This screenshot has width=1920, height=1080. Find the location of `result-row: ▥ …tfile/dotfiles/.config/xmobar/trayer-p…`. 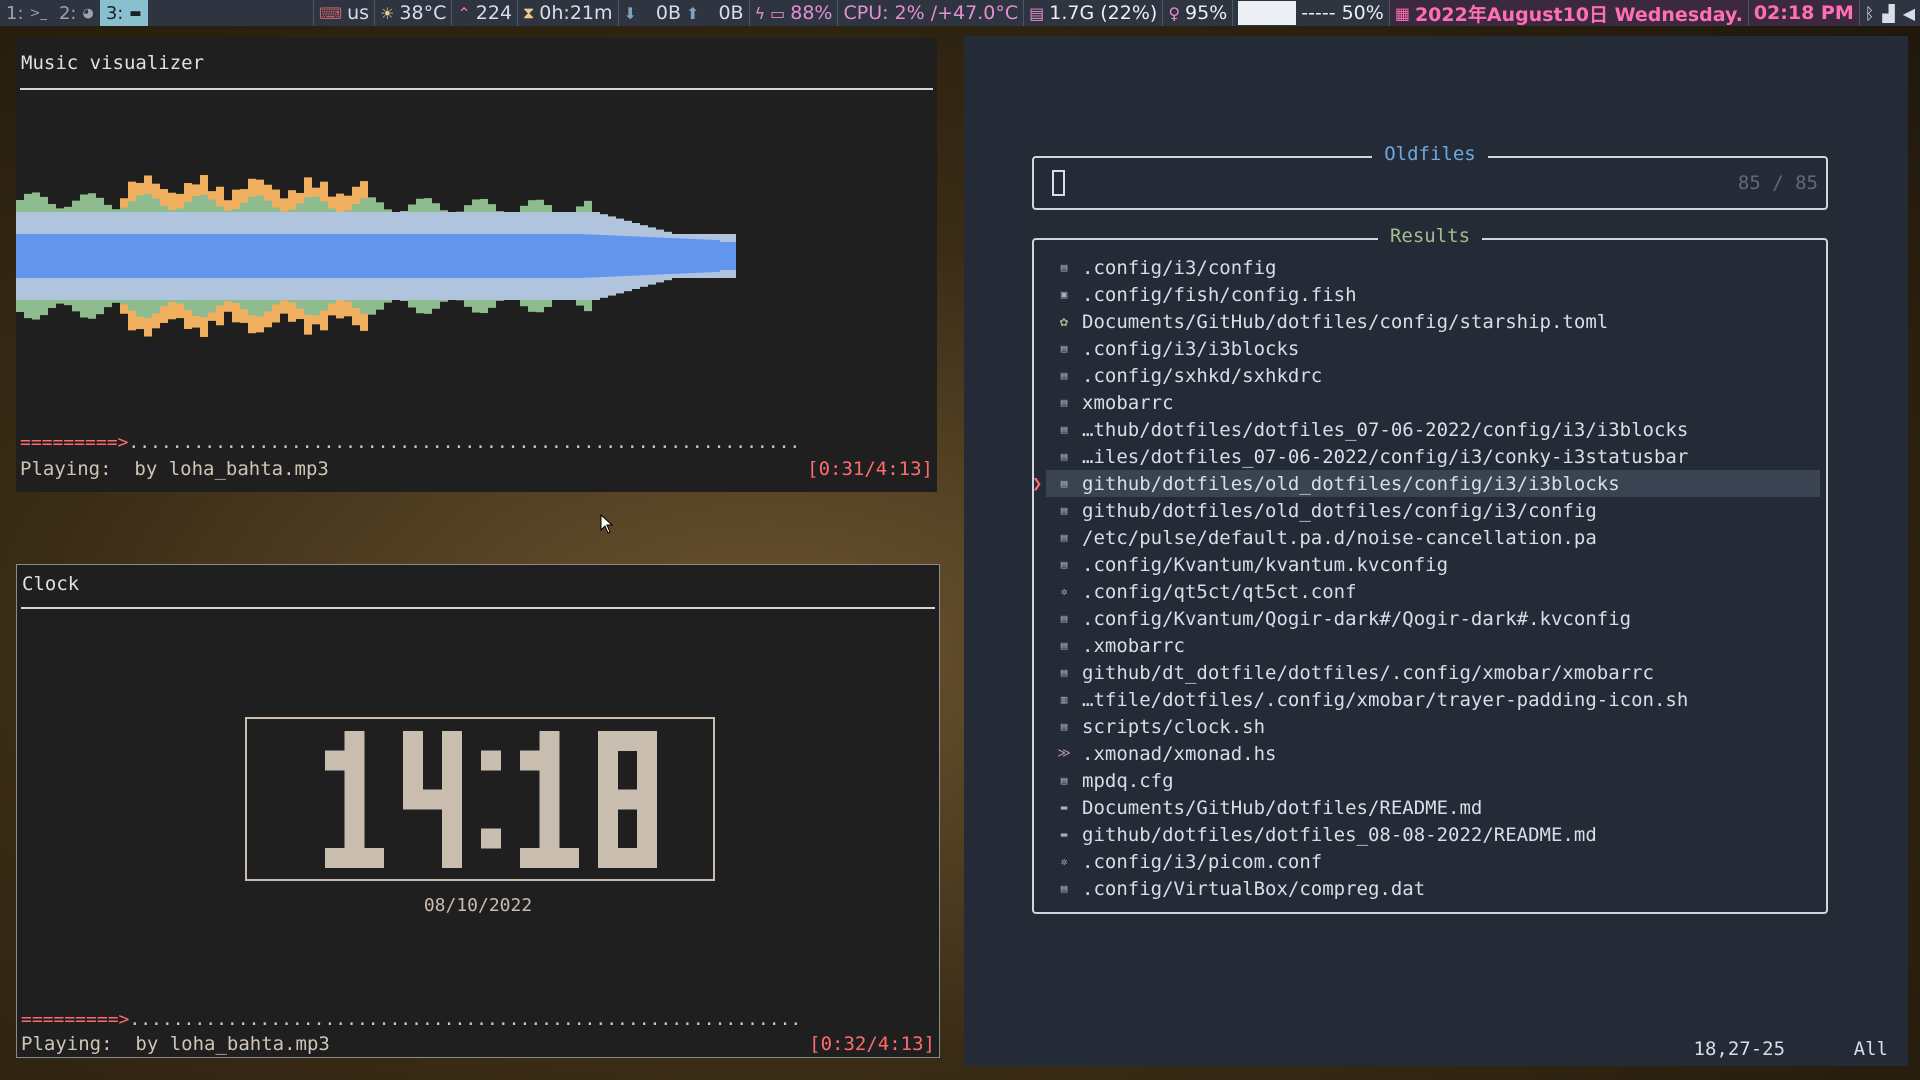

result-row: ▥ …tfile/dotfiles/.config/xmobar/trayer-p… is located at coordinates (1433, 699).